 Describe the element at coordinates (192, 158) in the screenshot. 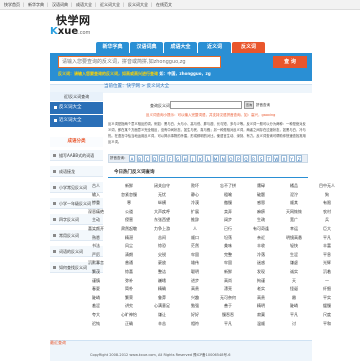

I see `pinyin-letter-j: J` at that location.